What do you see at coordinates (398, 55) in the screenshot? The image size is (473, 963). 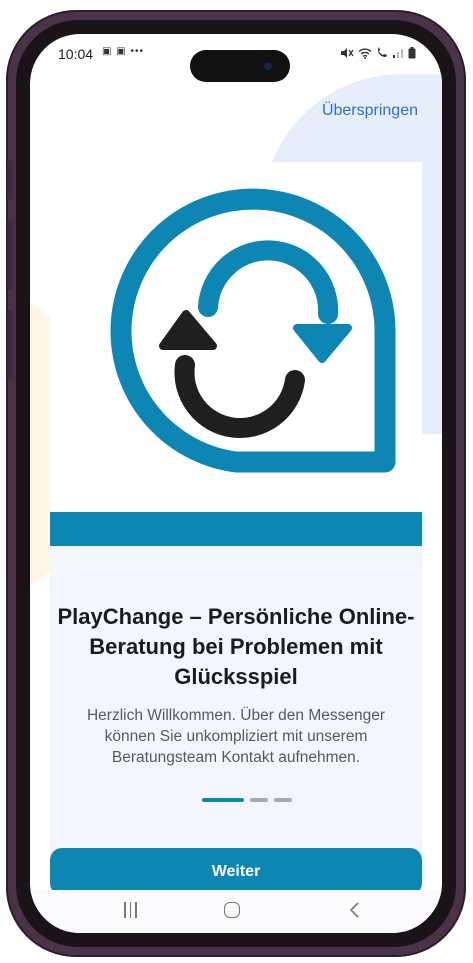 I see `signal-icon` at bounding box center [398, 55].